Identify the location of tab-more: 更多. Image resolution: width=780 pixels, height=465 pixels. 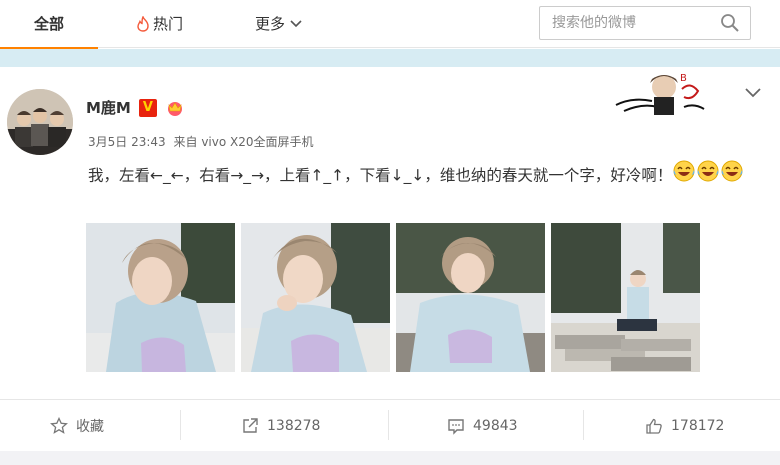
(279, 24).